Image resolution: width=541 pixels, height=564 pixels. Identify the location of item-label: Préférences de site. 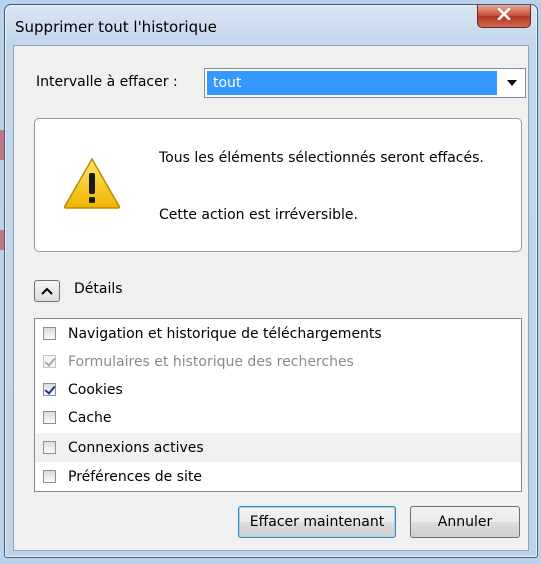
(135, 476).